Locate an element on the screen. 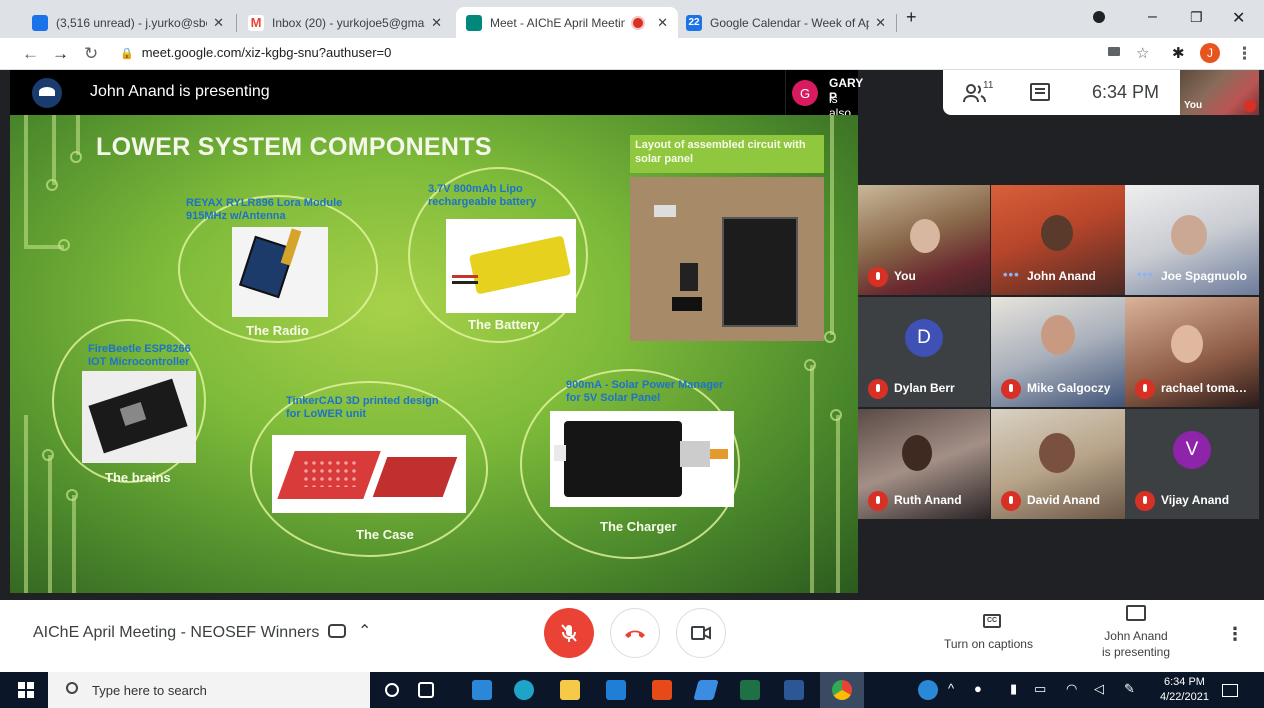 Image resolution: width=1264 pixels, height=708 pixels. profile-avatar: J is located at coordinates (1210, 53).